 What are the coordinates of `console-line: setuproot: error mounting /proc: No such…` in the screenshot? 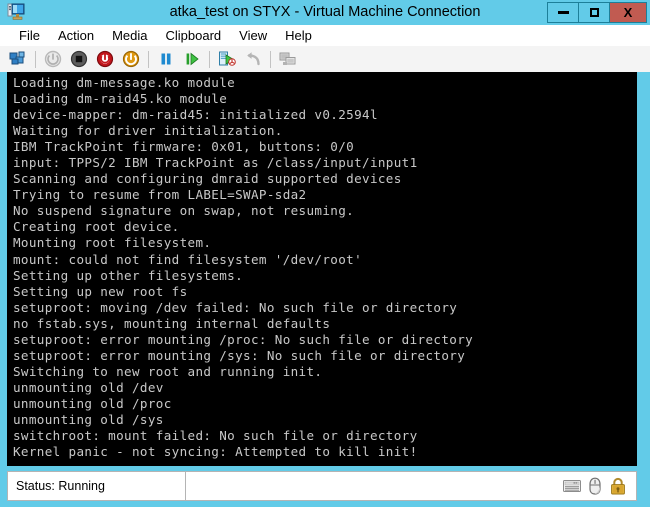 It's located at (243, 339).